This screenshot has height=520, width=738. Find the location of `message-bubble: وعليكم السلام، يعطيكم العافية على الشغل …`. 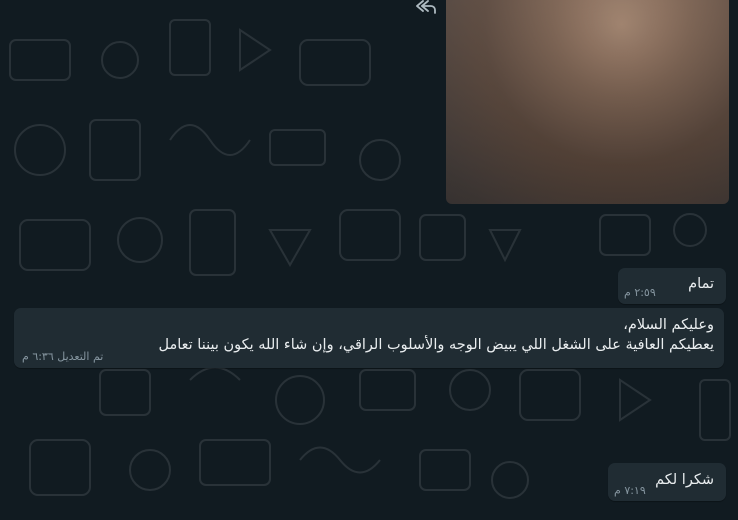

message-bubble: وعليكم السلام، يعطيكم العافية على الشغل … is located at coordinates (369, 338).